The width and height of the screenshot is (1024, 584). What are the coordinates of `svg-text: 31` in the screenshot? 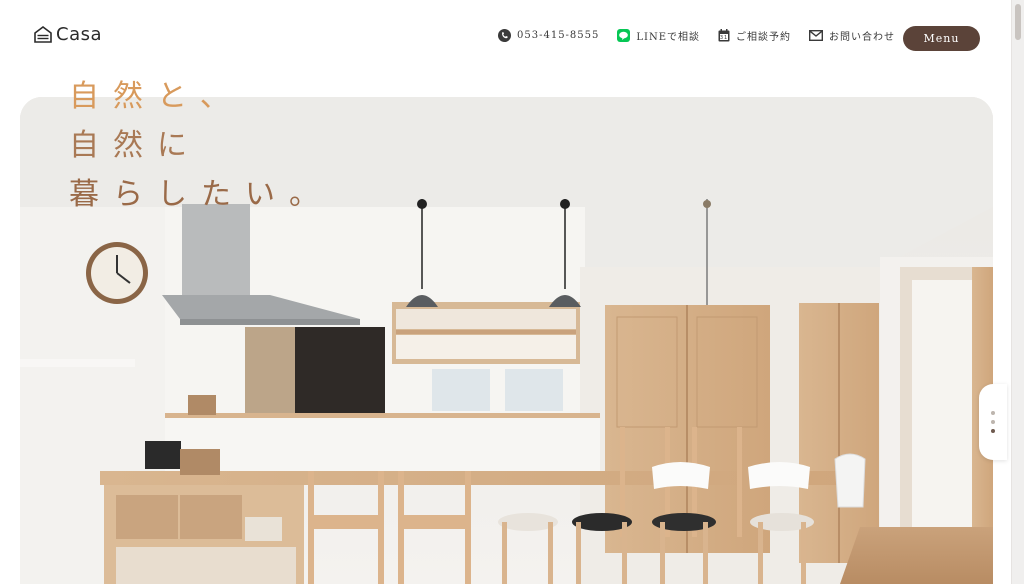 It's located at (724, 38).